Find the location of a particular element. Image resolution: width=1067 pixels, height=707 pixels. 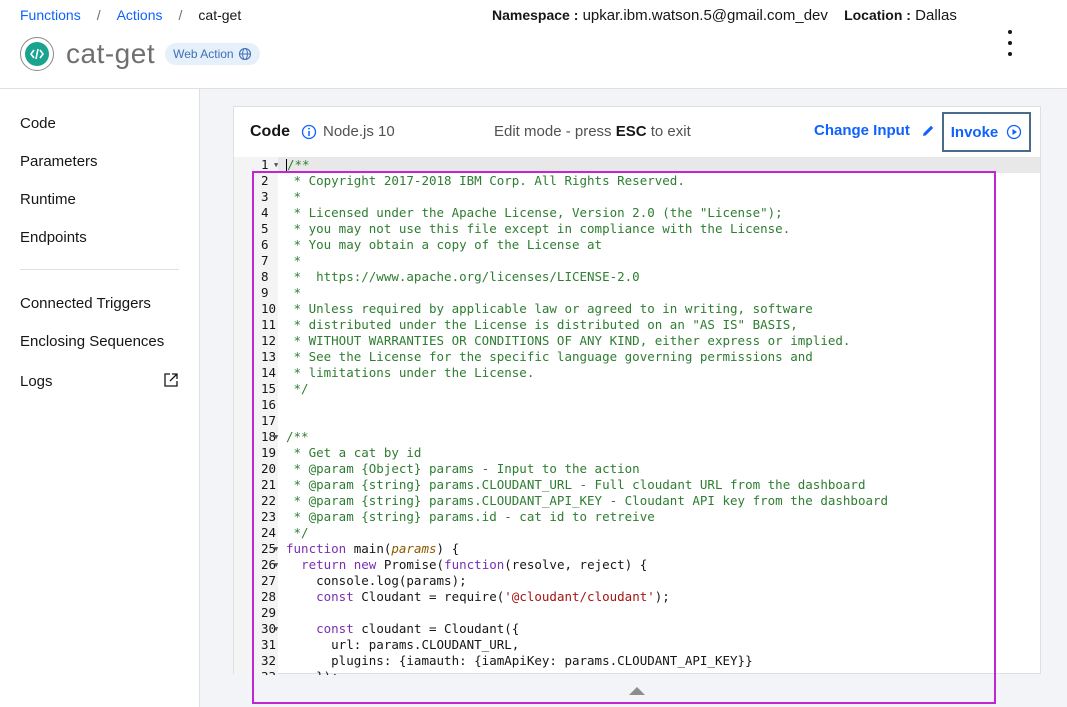

code-line: 29 is located at coordinates (637, 613).